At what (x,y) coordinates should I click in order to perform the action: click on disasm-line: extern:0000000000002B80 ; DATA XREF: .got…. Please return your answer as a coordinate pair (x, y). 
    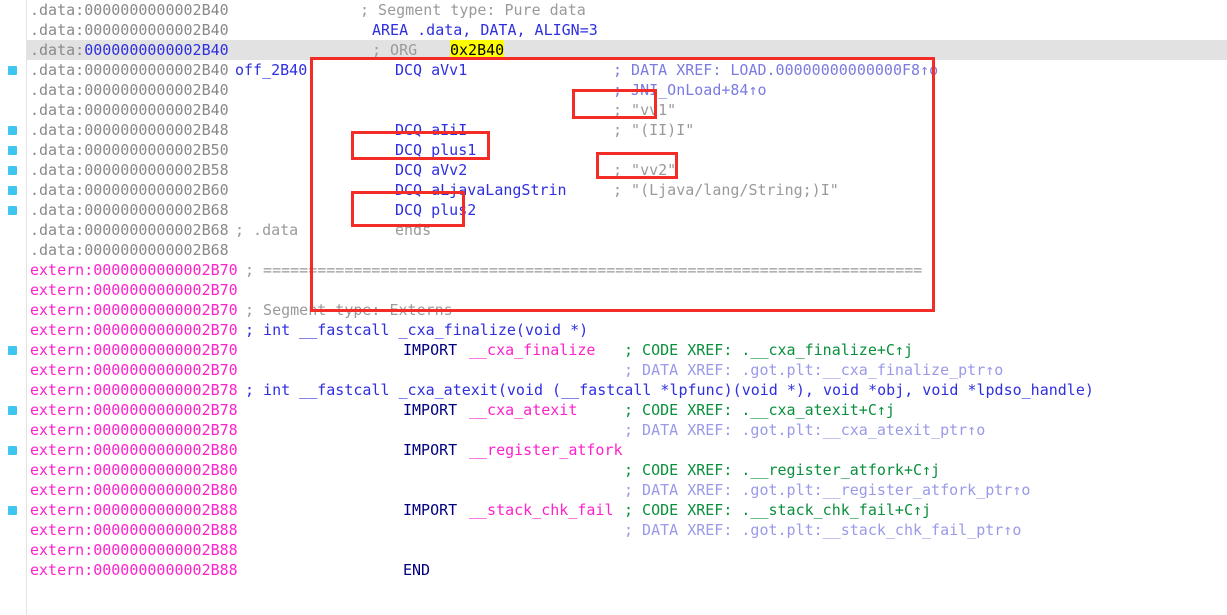
    Looking at the image, I should click on (613, 490).